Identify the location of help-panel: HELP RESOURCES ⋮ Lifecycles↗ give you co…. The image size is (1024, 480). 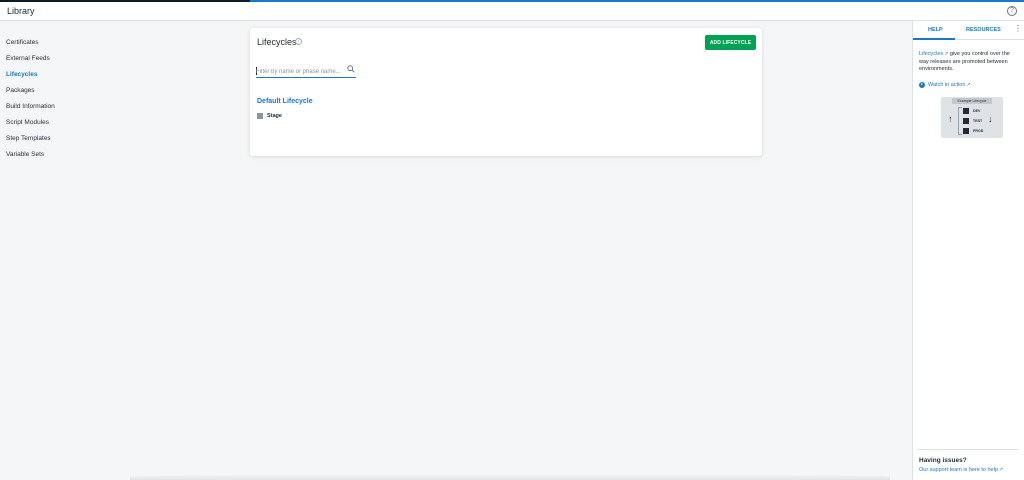
(968, 250).